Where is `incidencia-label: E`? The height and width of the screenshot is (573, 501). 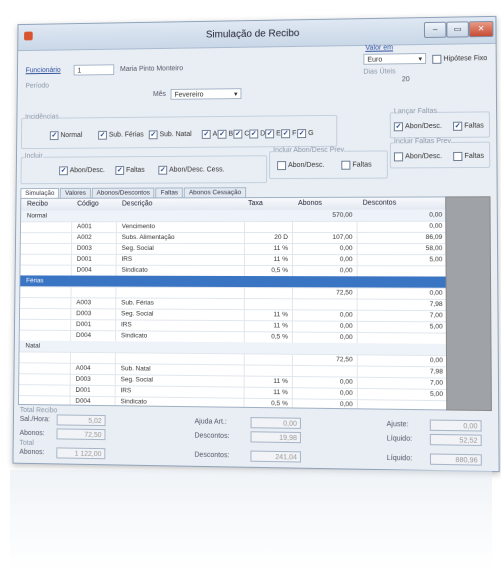
incidencia-label: E is located at coordinates (278, 134).